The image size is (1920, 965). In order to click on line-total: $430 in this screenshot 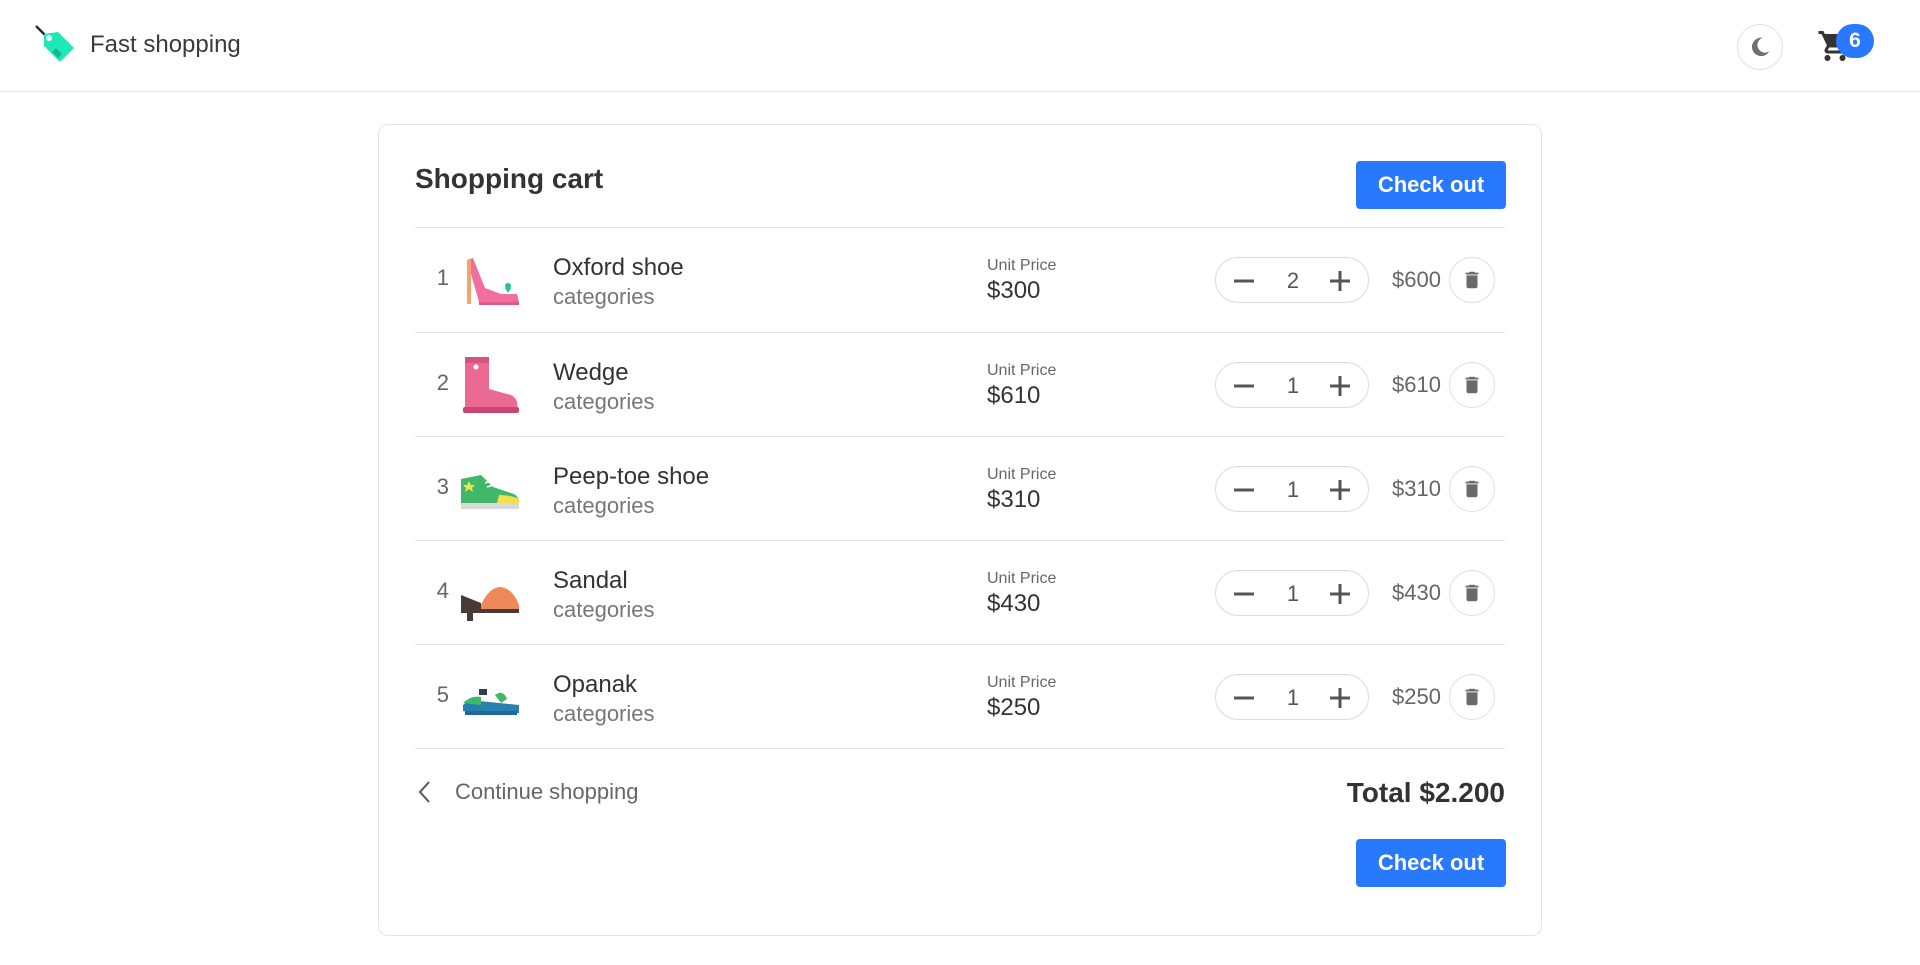, I will do `click(1416, 592)`.